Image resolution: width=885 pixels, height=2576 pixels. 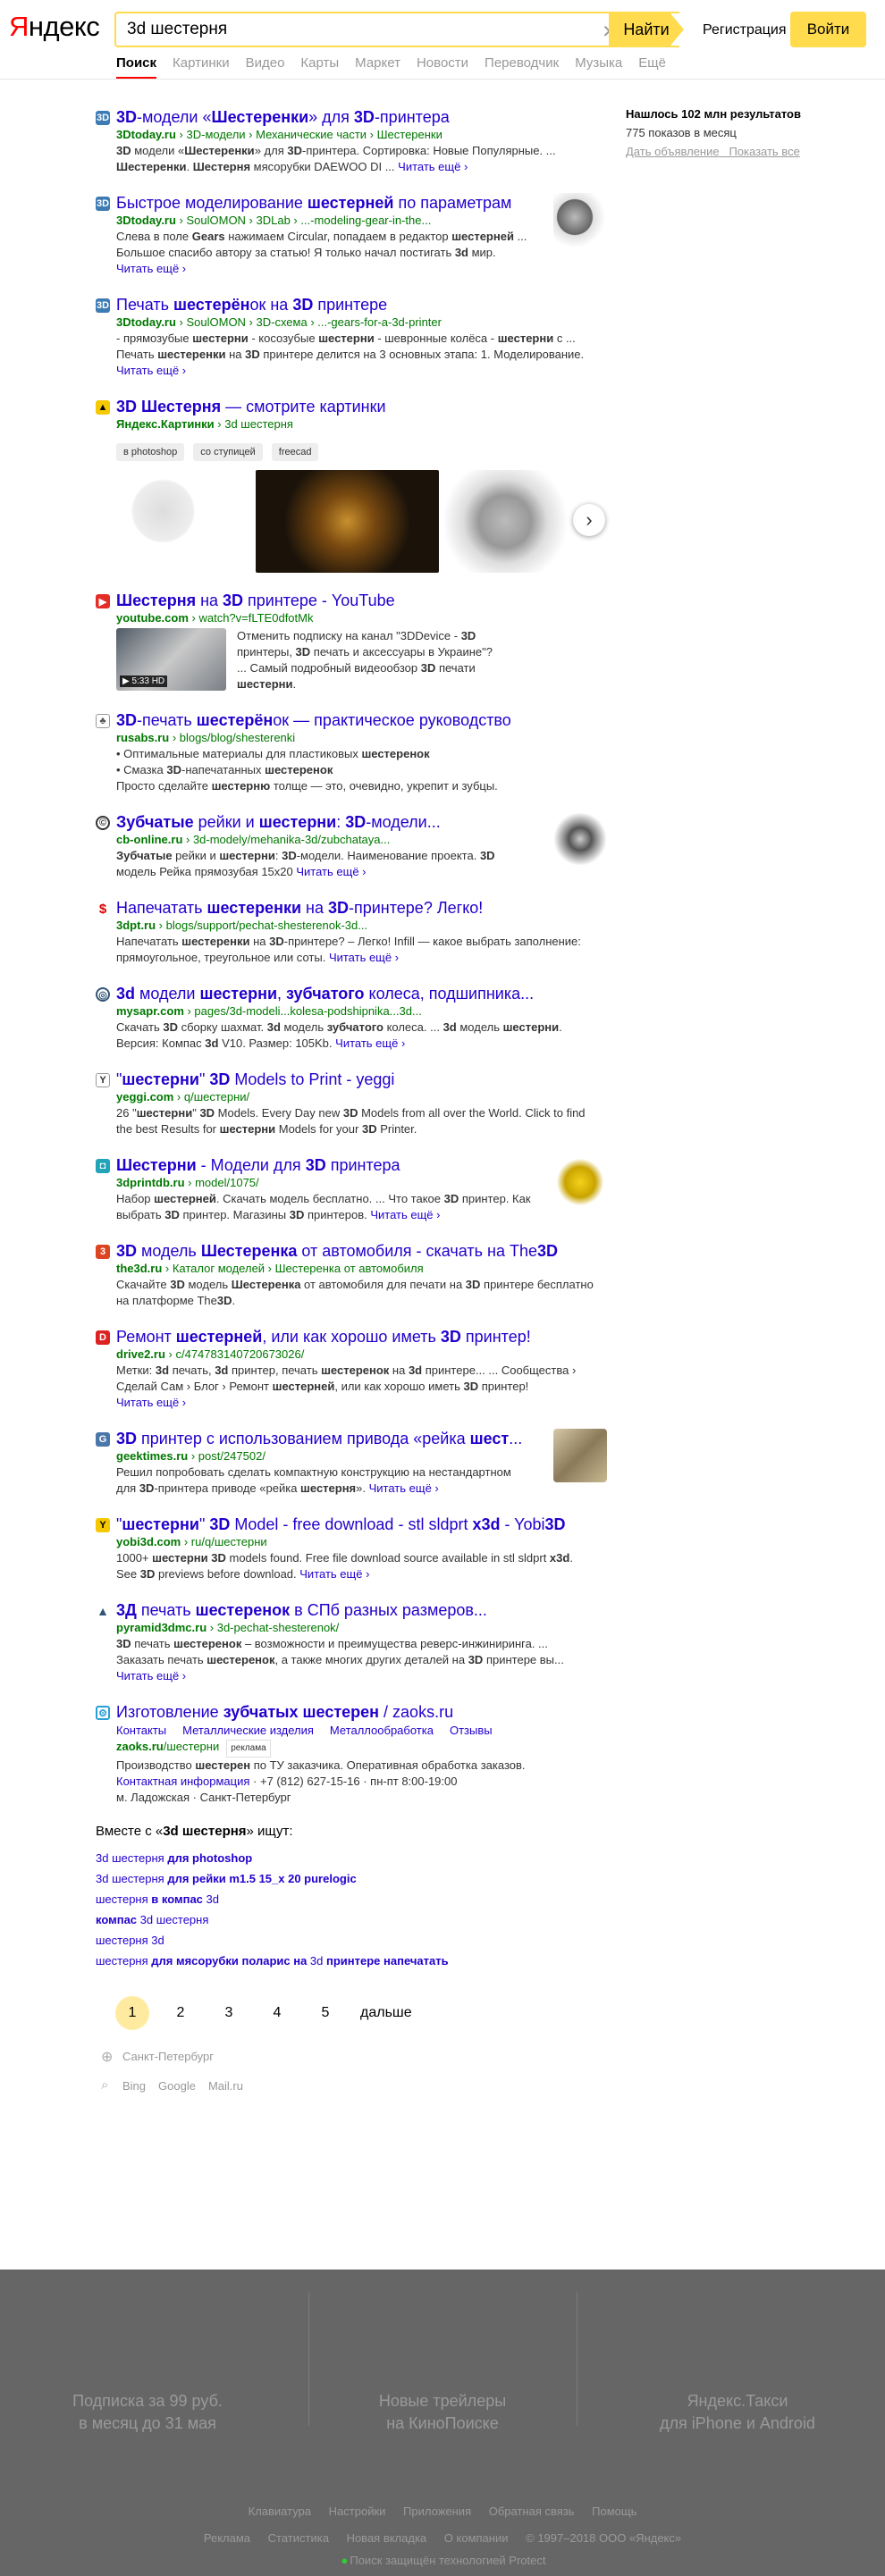 What do you see at coordinates (764, 151) in the screenshot?
I see `show-all-link: Показать все` at bounding box center [764, 151].